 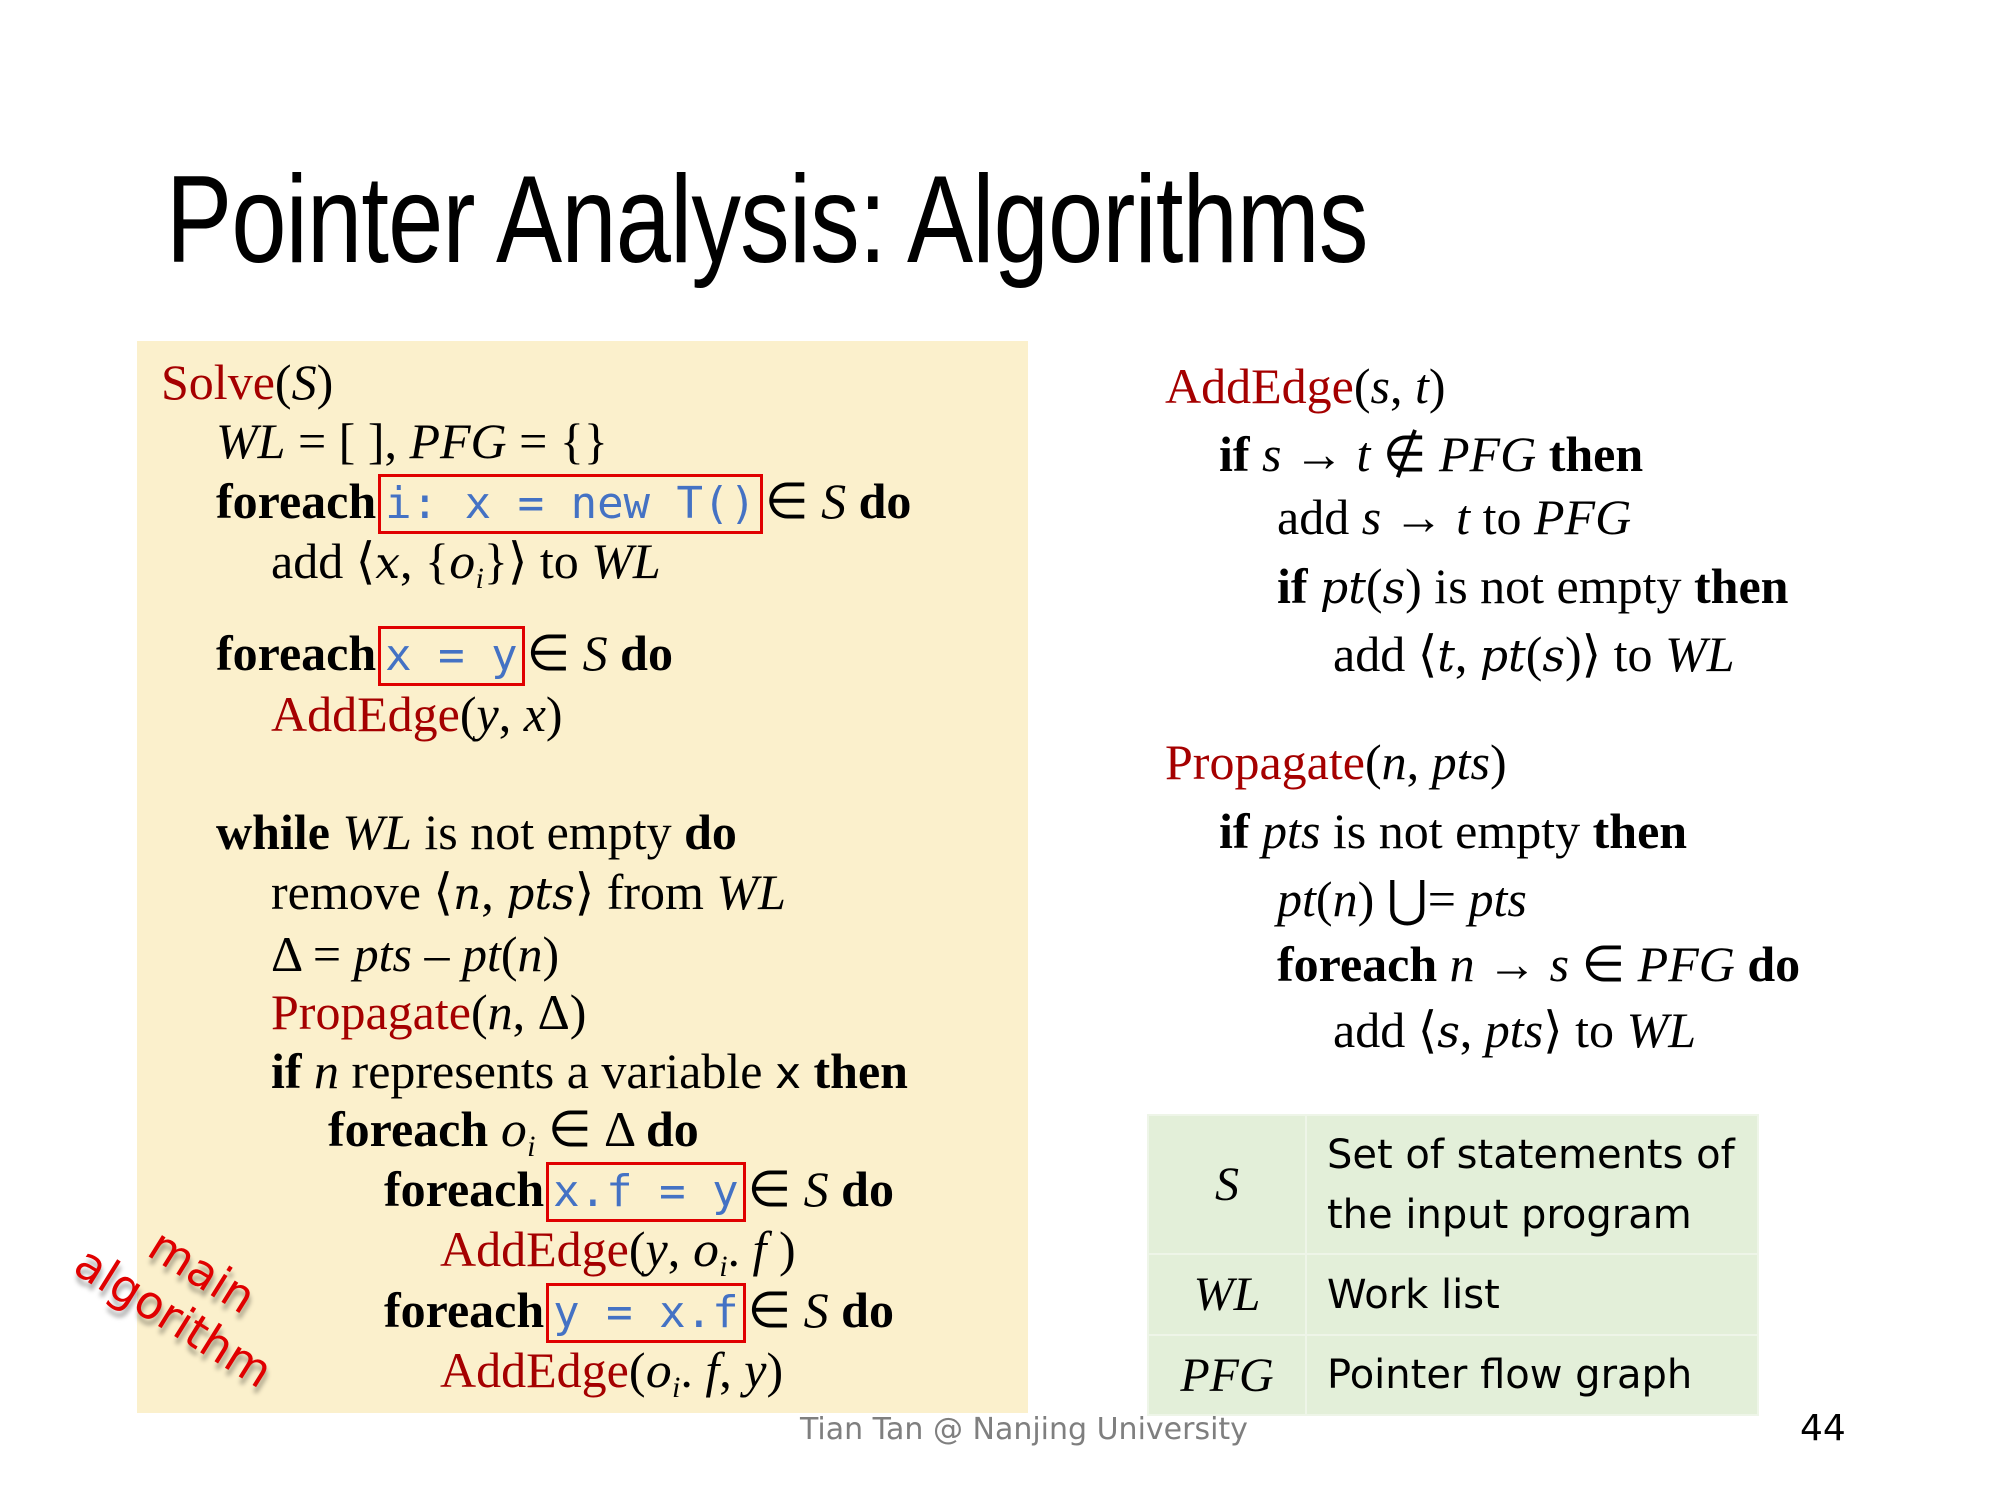 What do you see at coordinates (723, 1266) in the screenshot?
I see `subscript: i` at bounding box center [723, 1266].